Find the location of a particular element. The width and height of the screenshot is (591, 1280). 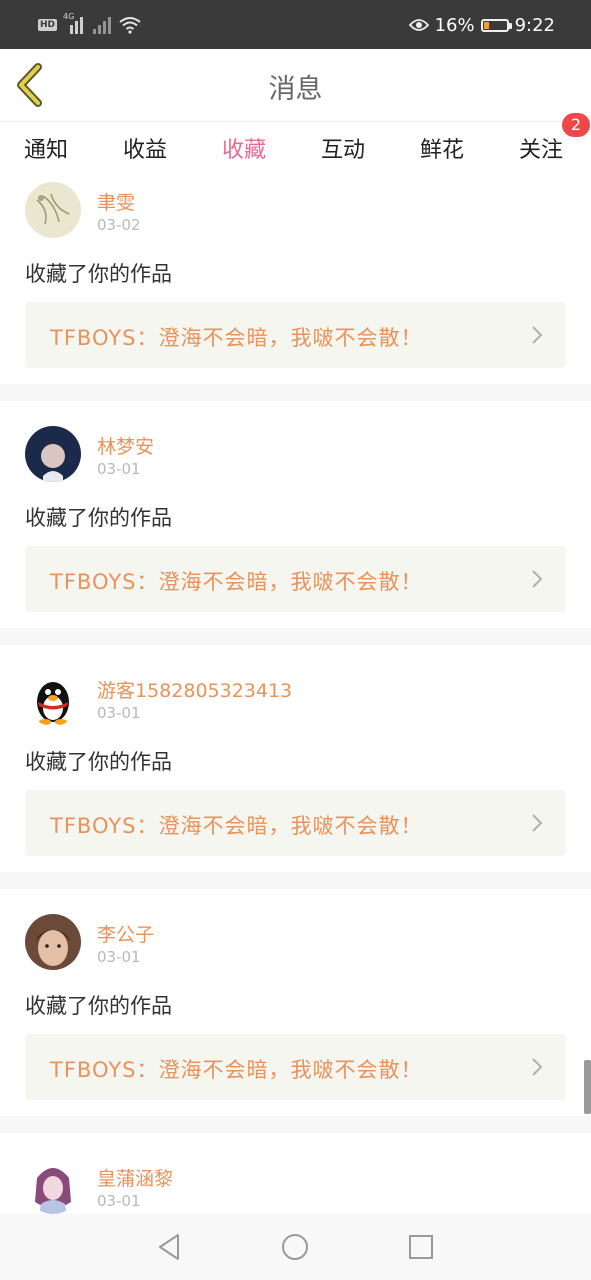

hd-icon: HD is located at coordinates (48, 25).